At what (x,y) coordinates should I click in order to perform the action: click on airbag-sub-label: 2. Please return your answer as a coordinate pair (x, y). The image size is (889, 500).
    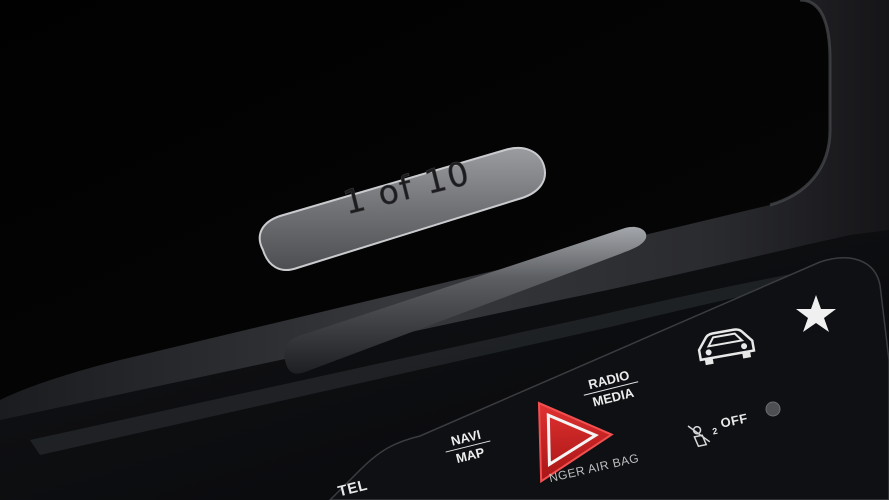
    Looking at the image, I should click on (715, 431).